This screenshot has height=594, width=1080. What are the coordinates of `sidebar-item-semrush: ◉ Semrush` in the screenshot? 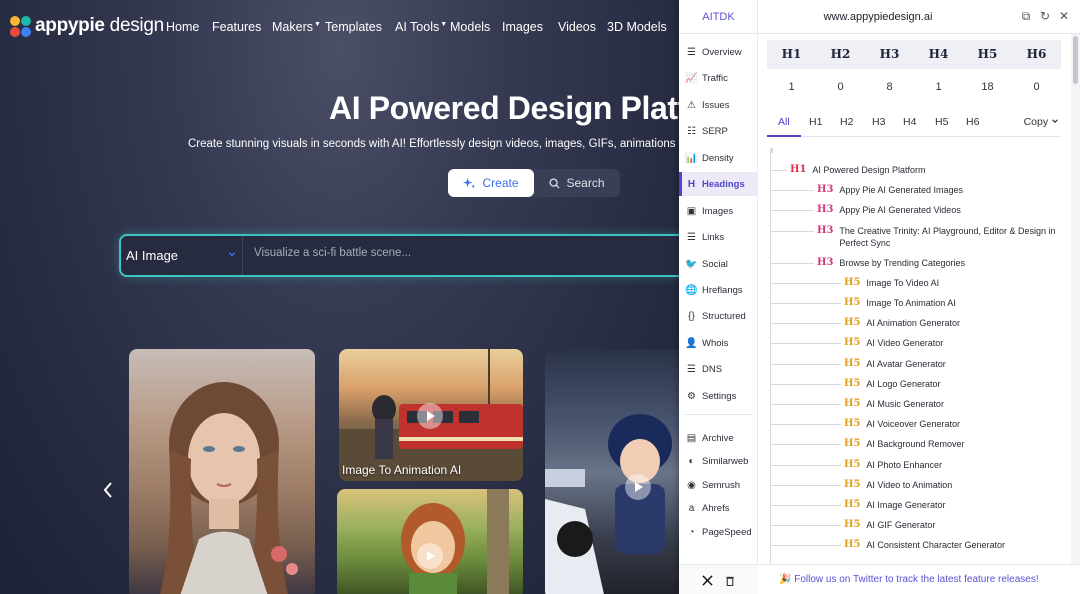 It's located at (718, 485).